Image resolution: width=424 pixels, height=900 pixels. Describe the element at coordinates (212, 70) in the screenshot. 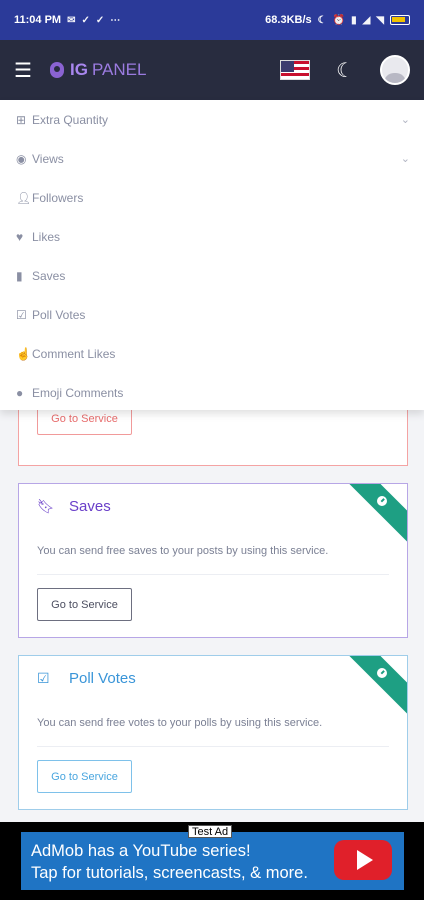

I see `app-header: ☰ IG PANEL ☾` at that location.